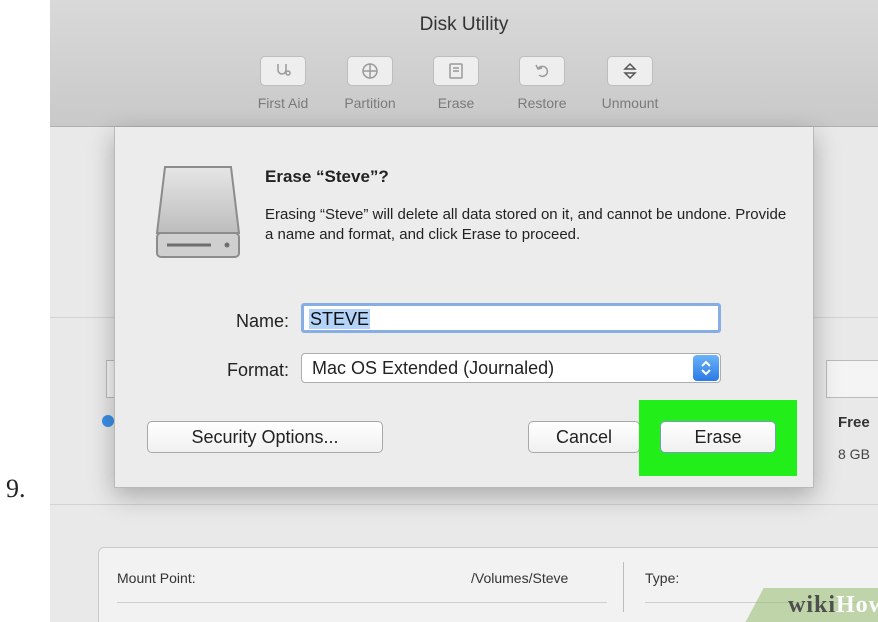  What do you see at coordinates (584, 437) in the screenshot?
I see `cancel-button: Cancel` at bounding box center [584, 437].